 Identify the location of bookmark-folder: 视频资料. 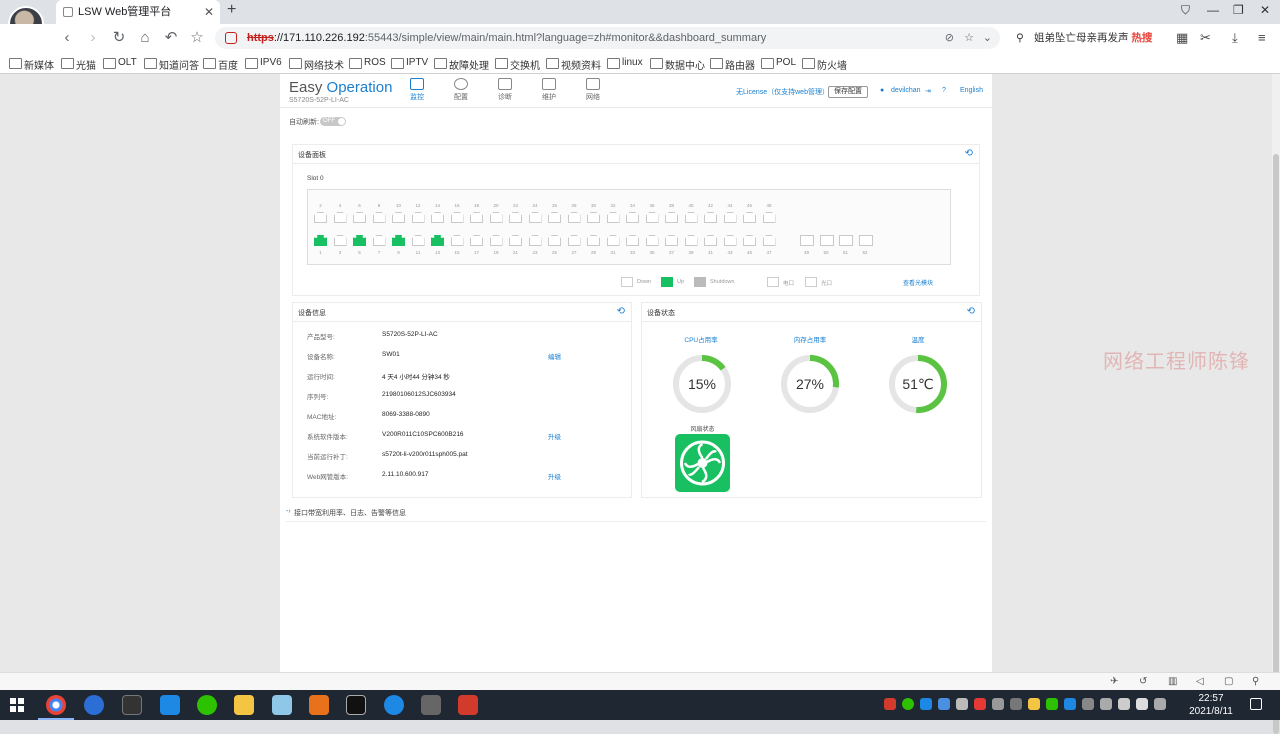
(573, 64).